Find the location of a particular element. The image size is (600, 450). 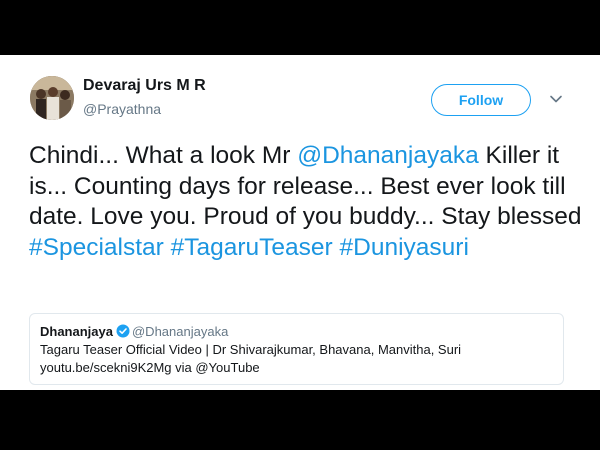

author-handle: @Prayathna is located at coordinates (122, 109).